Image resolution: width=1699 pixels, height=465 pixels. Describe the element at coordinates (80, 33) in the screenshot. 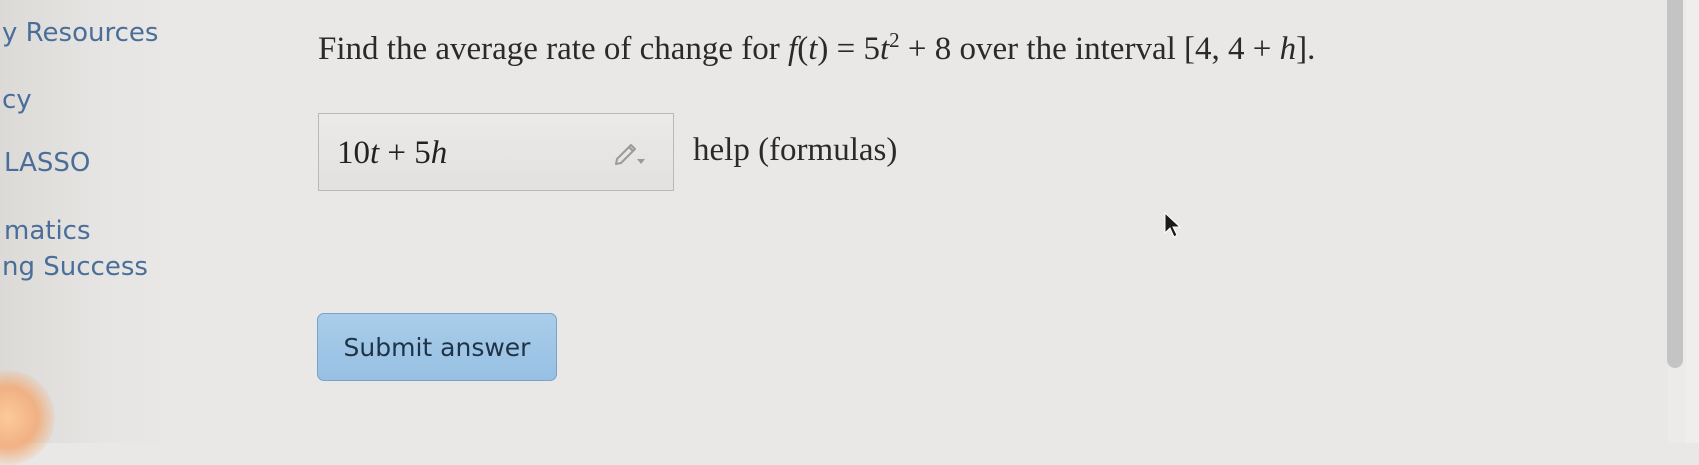

I see `sidebar-item-resources: y Resources` at that location.